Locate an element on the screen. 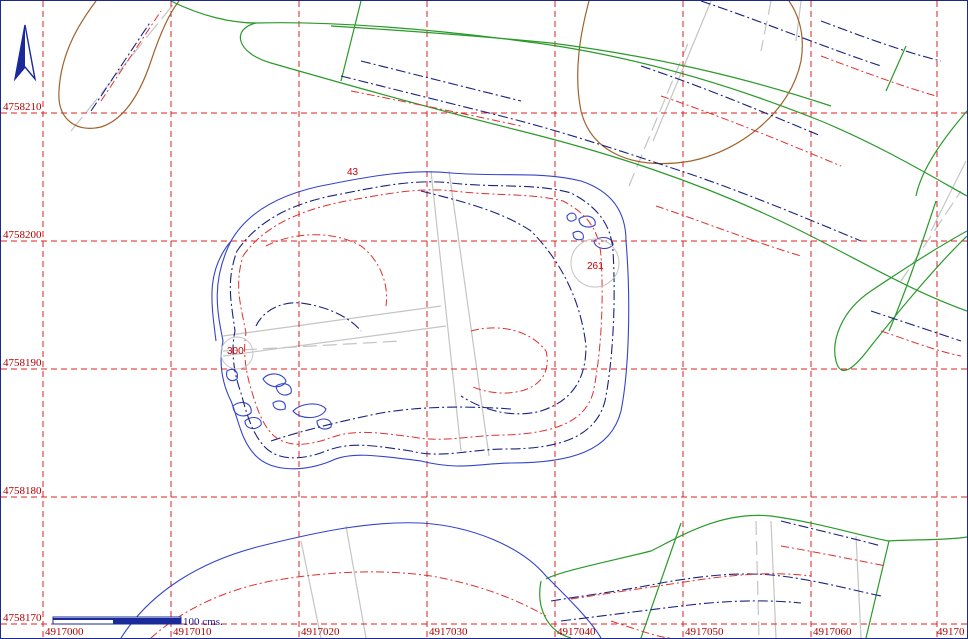 The height and width of the screenshot is (639, 968). grid-label-y: 4758190 is located at coordinates (22, 363).